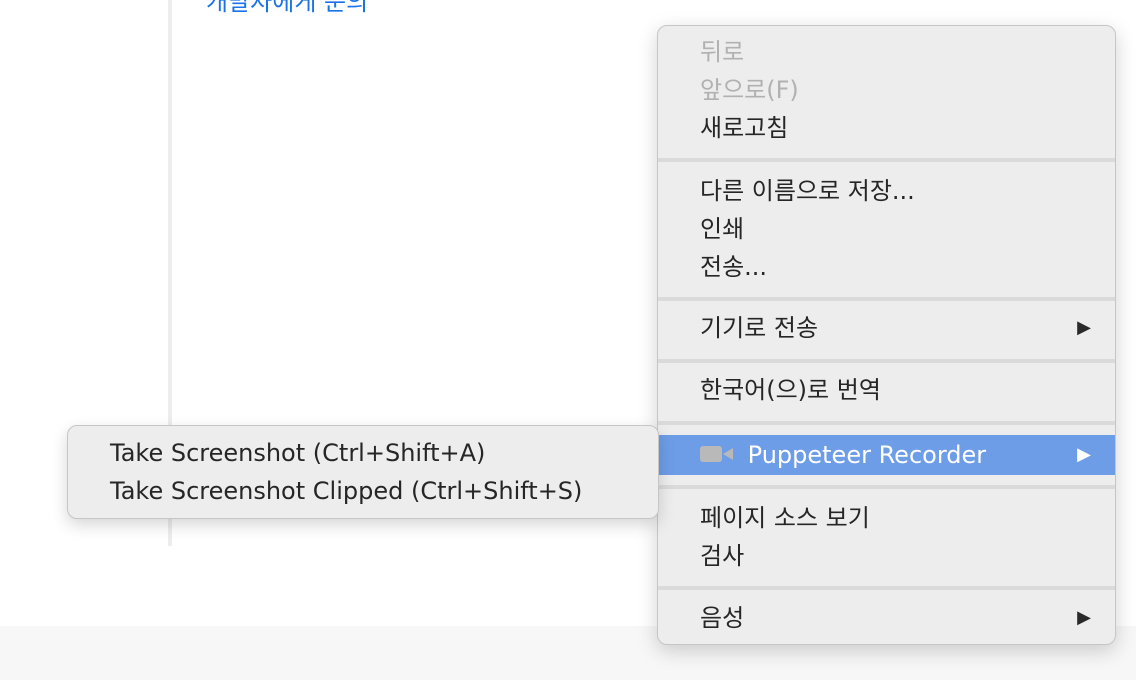 Image resolution: width=1136 pixels, height=680 pixels. What do you see at coordinates (722, 618) in the screenshot?
I see `menu-item-label: 음성` at bounding box center [722, 618].